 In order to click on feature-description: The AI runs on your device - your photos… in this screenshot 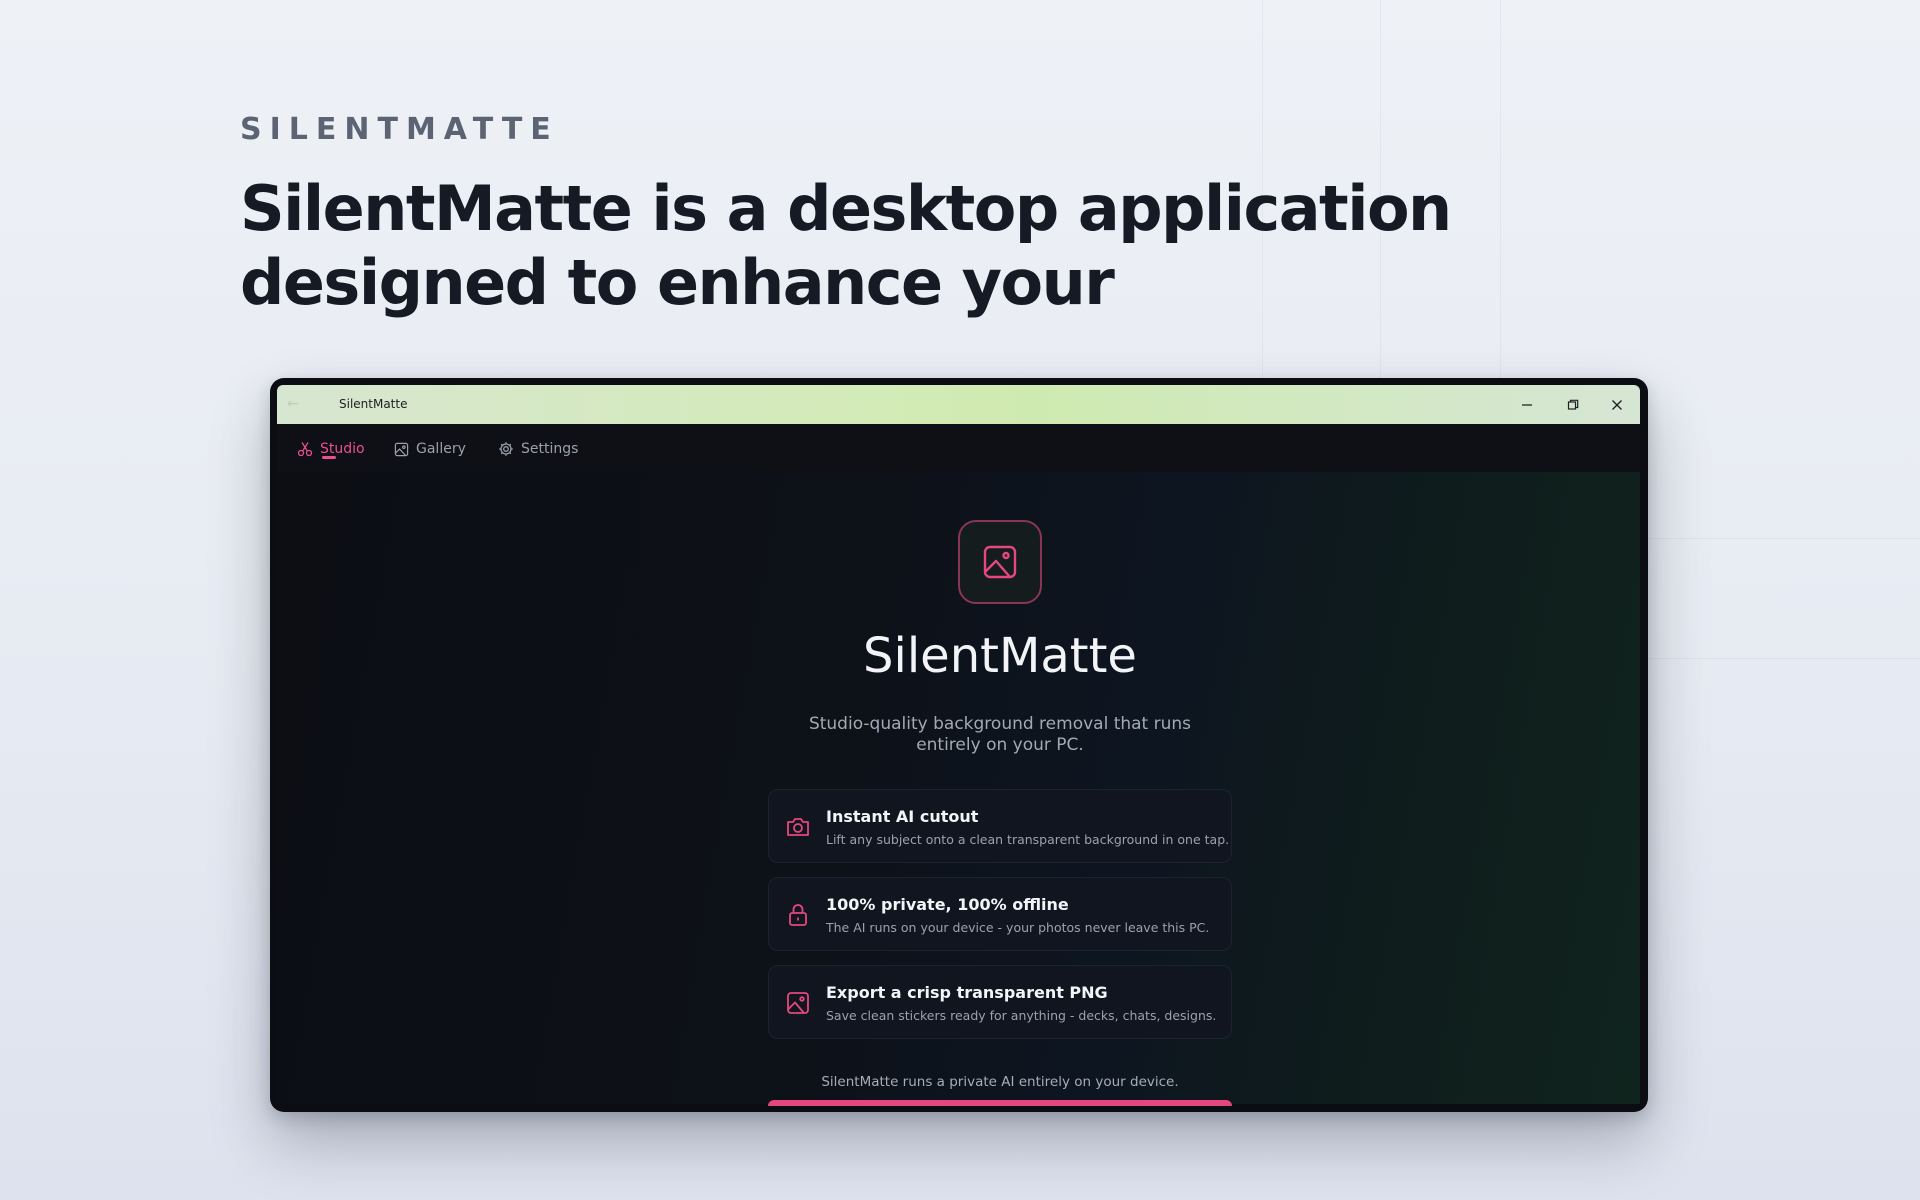, I will do `click(1018, 927)`.